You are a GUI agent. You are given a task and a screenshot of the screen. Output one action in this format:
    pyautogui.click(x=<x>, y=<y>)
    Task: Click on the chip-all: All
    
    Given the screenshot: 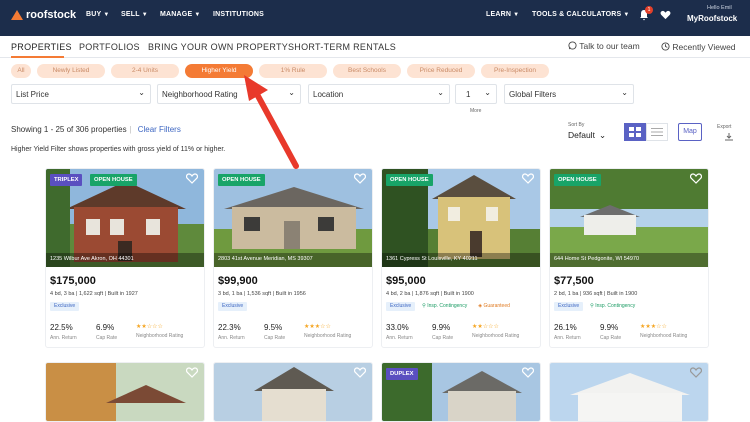 What is the action you would take?
    pyautogui.click(x=21, y=71)
    